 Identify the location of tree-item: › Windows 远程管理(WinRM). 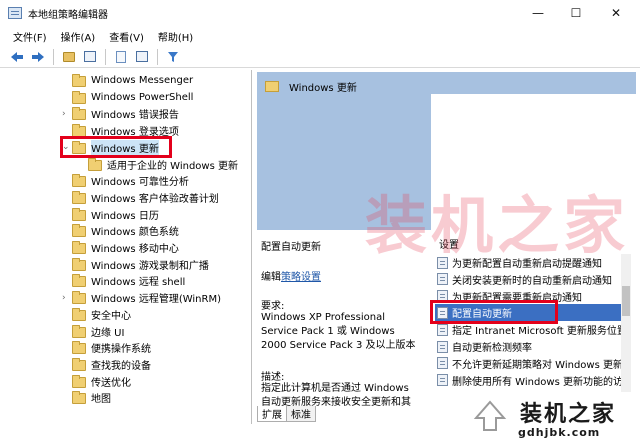
(125, 297).